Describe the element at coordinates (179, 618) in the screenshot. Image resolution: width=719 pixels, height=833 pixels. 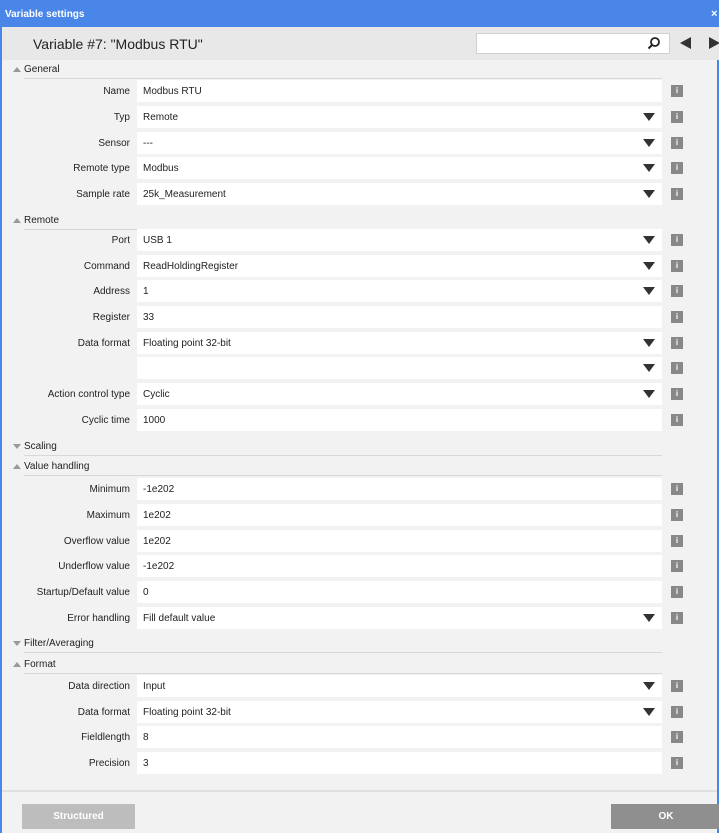
I see `error-handling-value: Fill default value` at that location.